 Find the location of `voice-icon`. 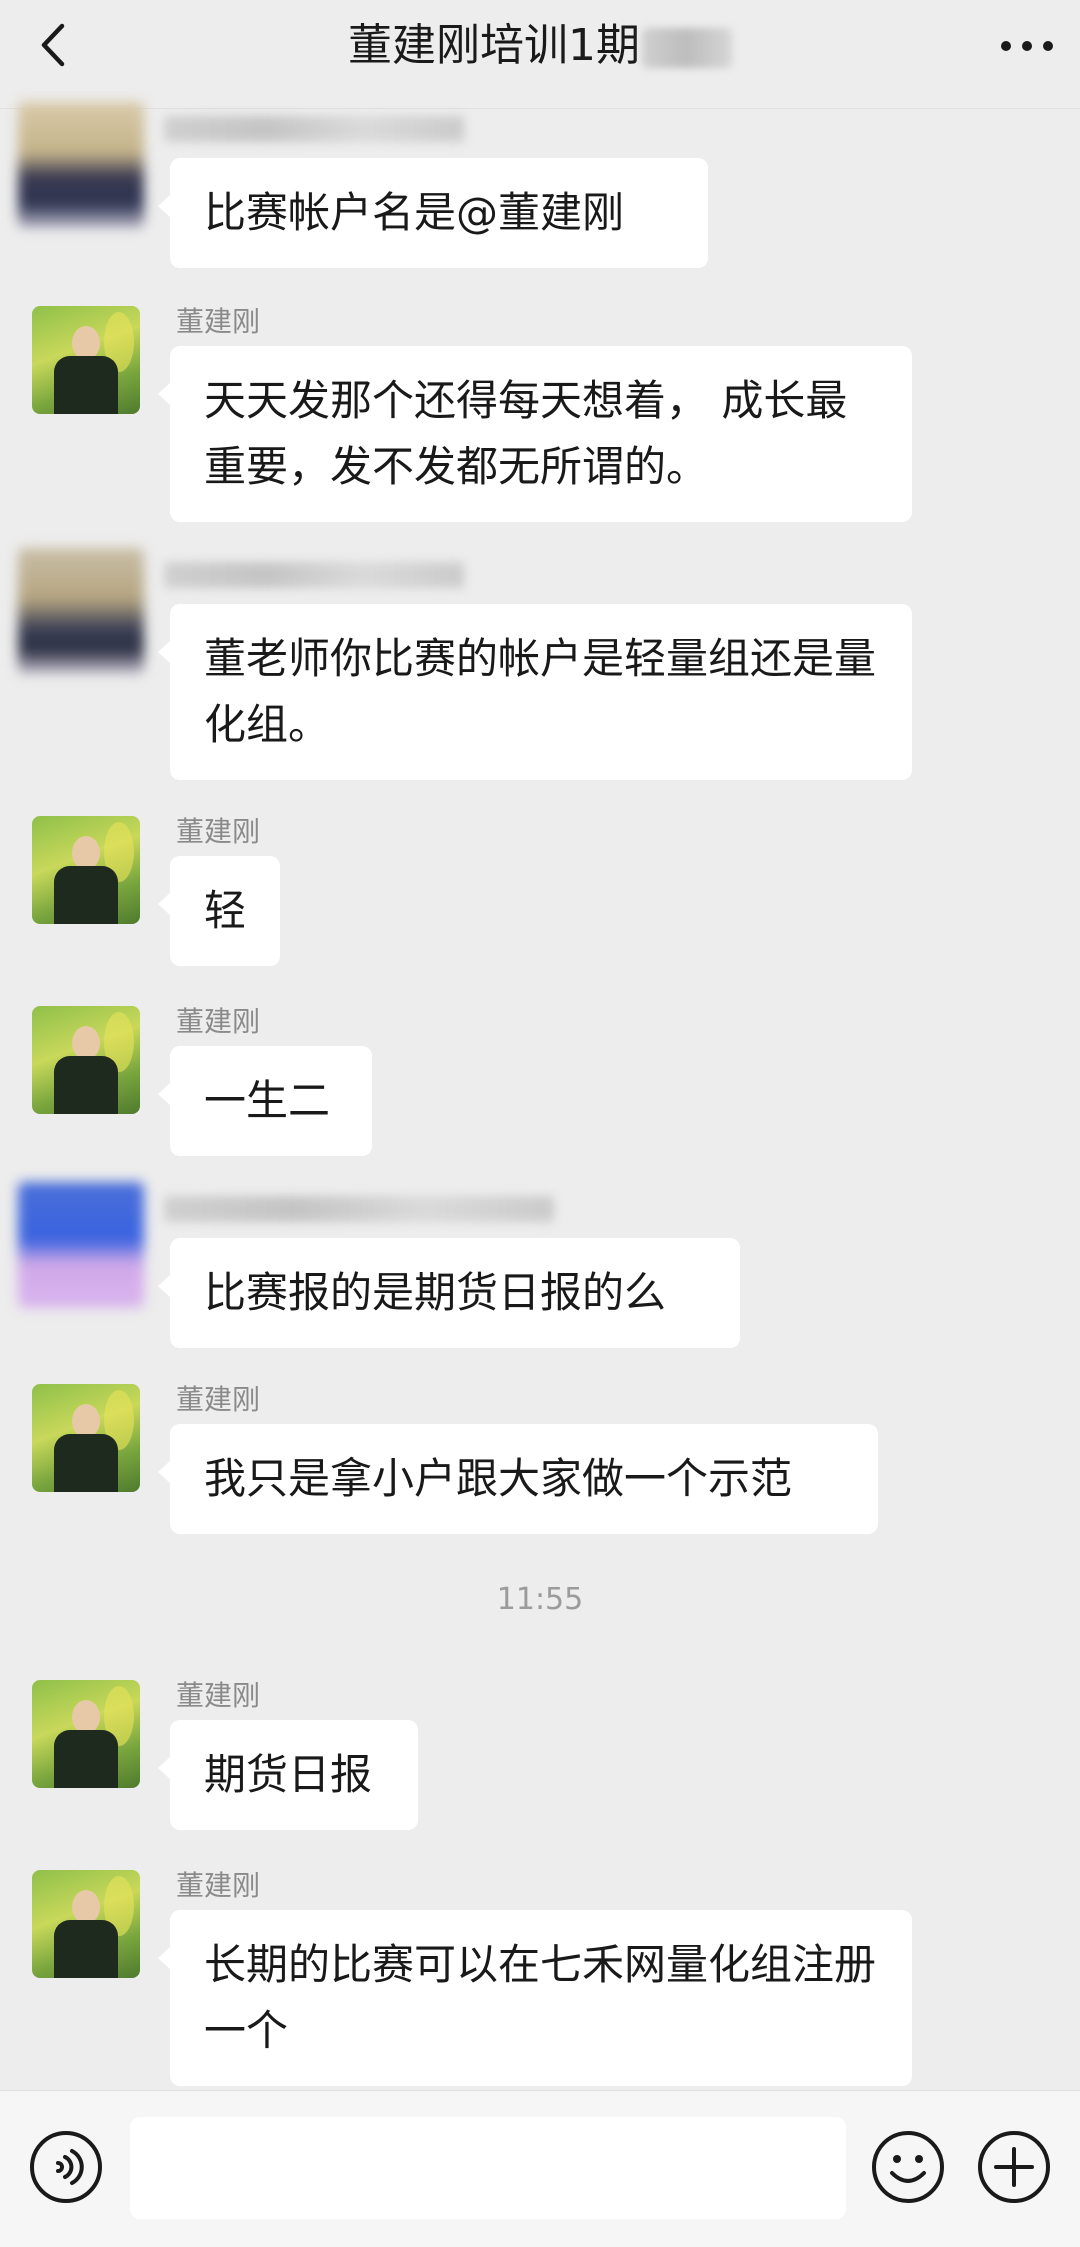

voice-icon is located at coordinates (66, 2167).